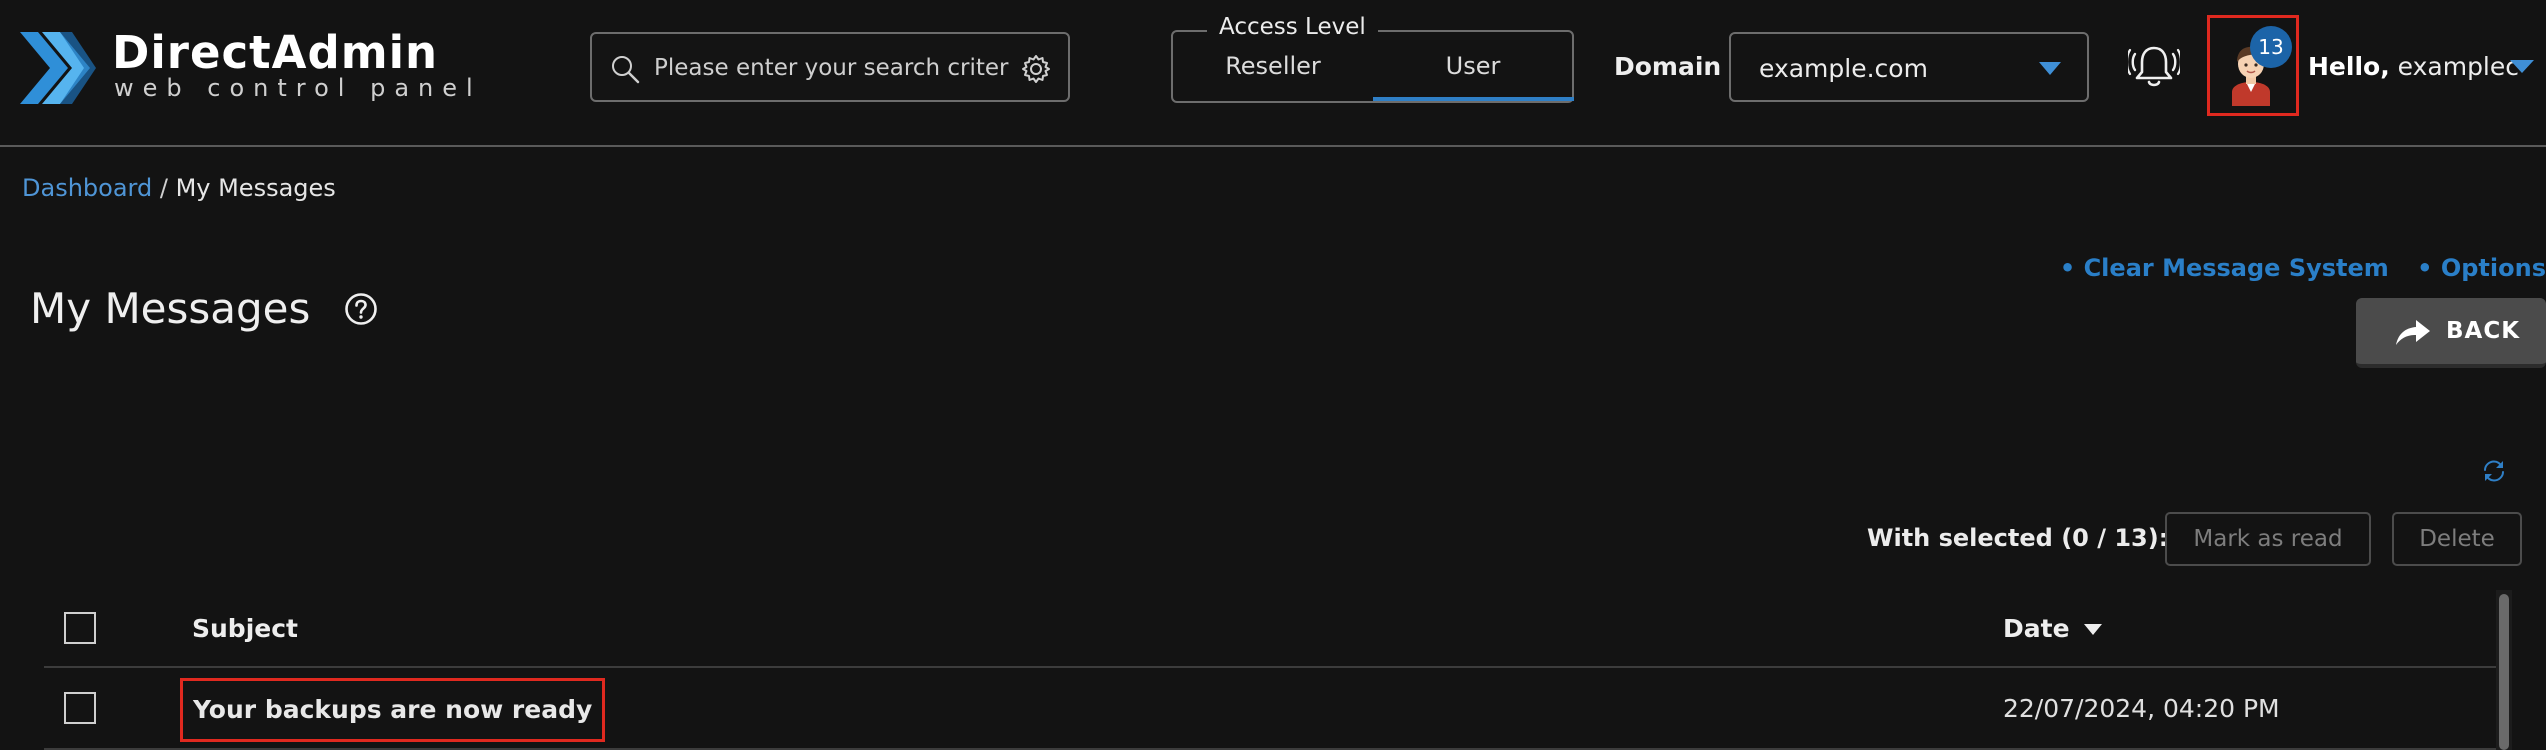  What do you see at coordinates (1036, 69) in the screenshot?
I see `gear-icon` at bounding box center [1036, 69].